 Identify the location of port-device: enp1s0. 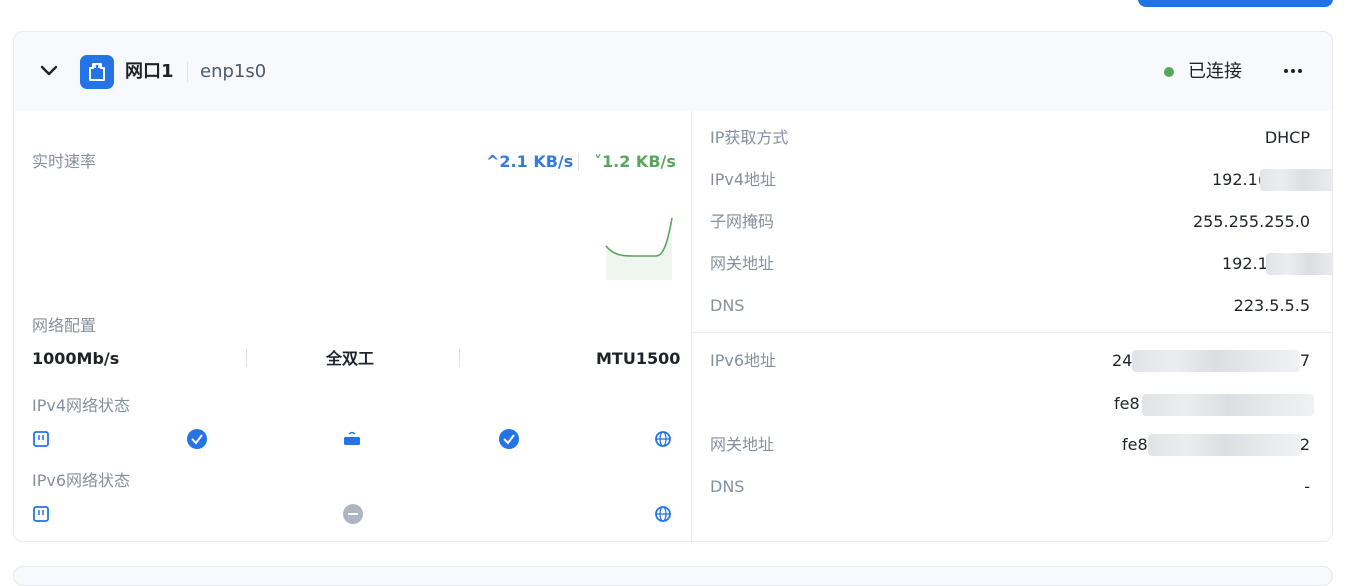
(233, 71).